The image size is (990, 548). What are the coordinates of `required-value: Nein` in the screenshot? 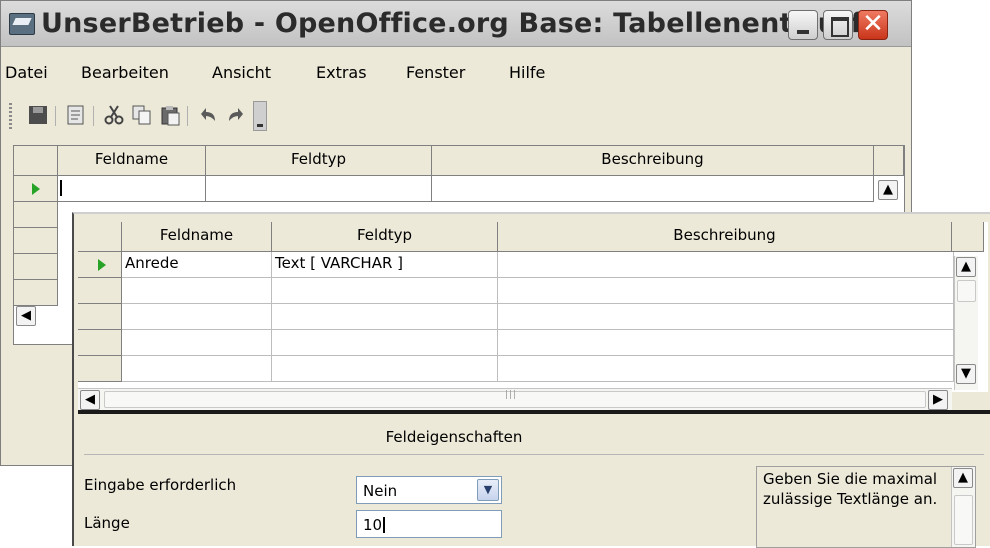 It's located at (380, 491).